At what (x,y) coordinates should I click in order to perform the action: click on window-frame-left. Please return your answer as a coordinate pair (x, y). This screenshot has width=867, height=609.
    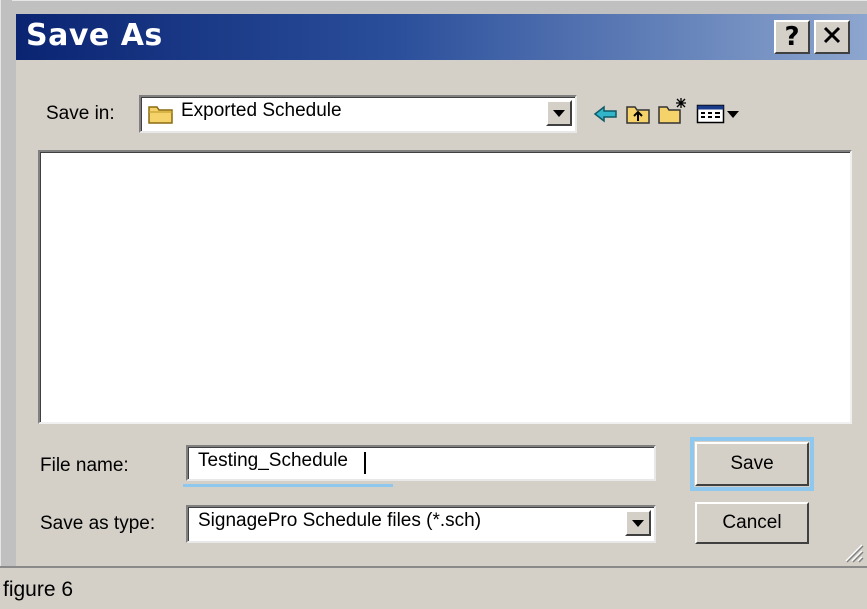
    Looking at the image, I should click on (6, 283).